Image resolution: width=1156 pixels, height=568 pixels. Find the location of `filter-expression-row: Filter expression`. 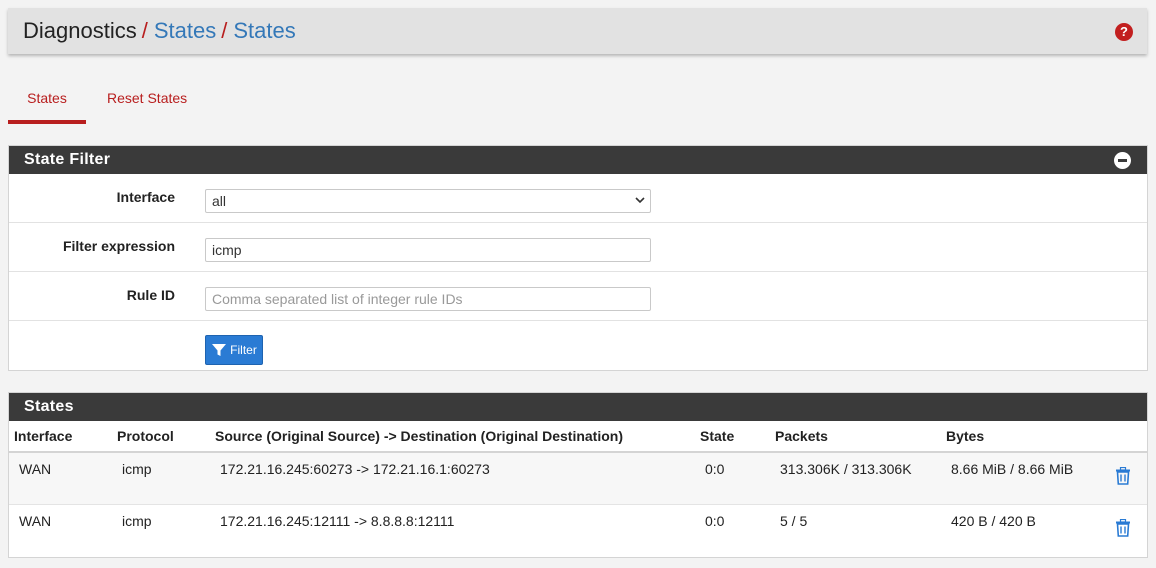

filter-expression-row: Filter expression is located at coordinates (578, 247).